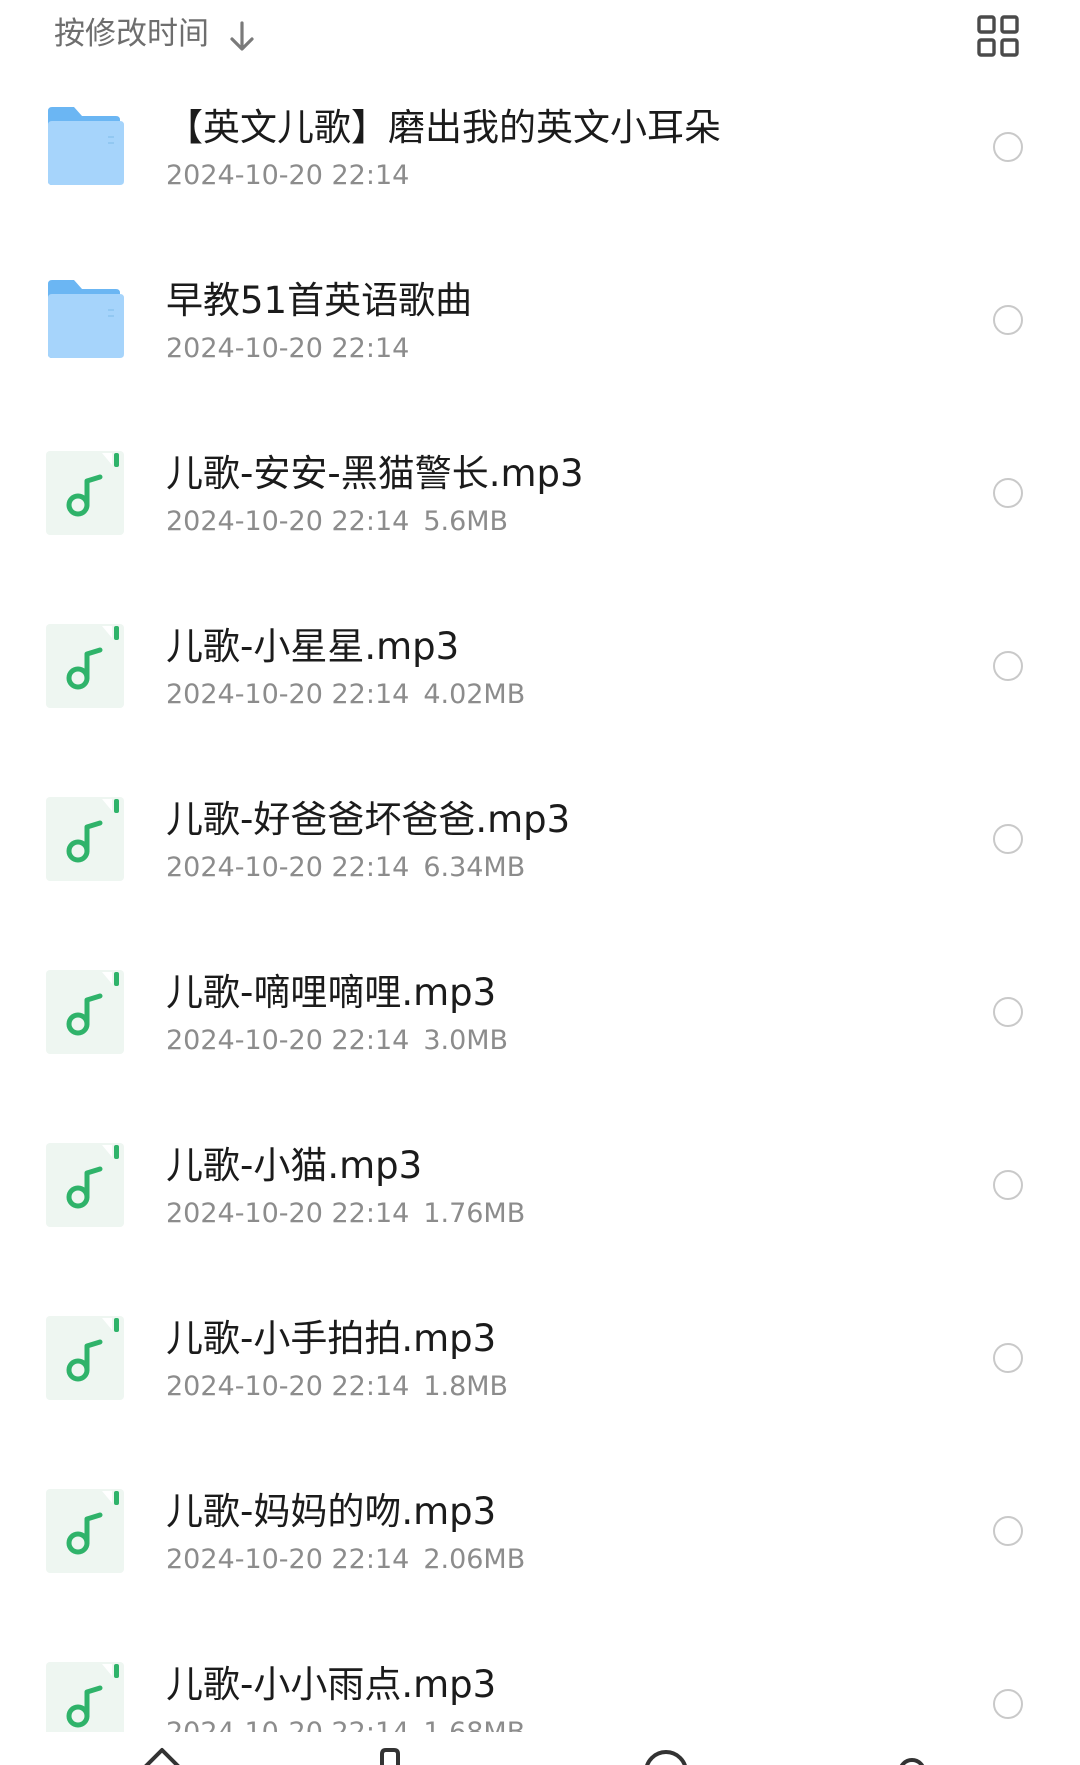  Describe the element at coordinates (294, 1165) in the screenshot. I see `file-name: 儿歌-小猫.mp3` at that location.